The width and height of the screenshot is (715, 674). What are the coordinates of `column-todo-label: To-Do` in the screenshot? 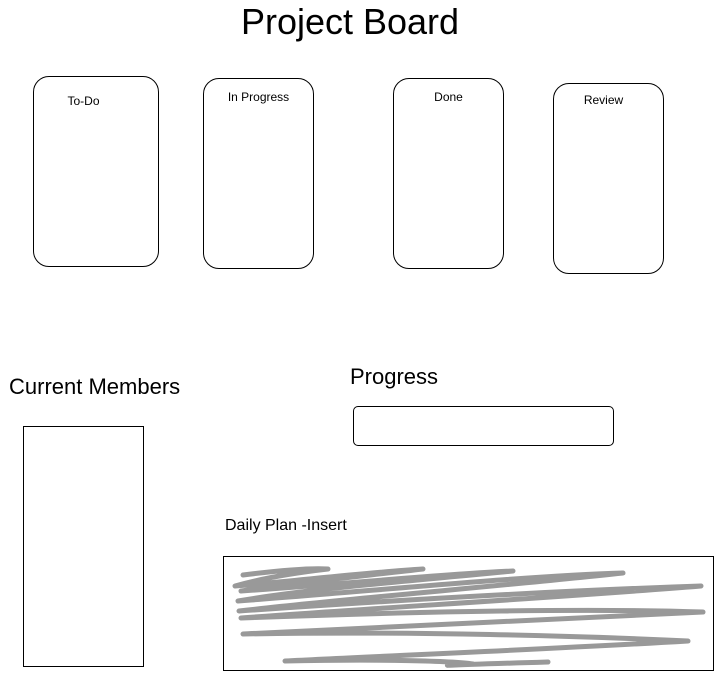 It's located at (83, 101).